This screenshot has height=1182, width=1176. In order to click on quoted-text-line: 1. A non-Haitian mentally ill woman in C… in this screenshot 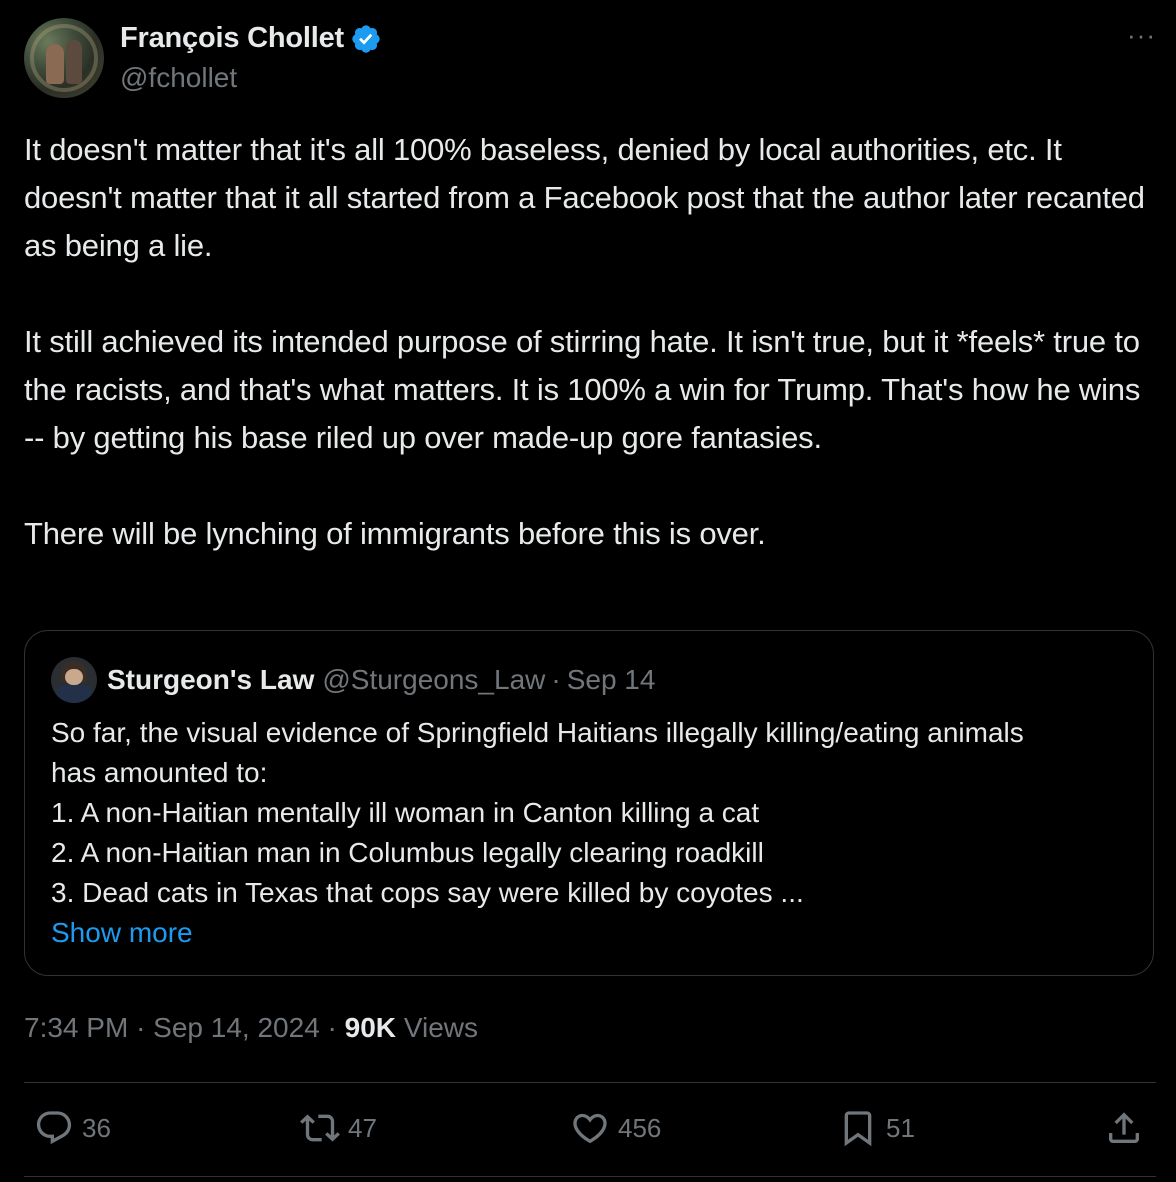, I will do `click(405, 812)`.